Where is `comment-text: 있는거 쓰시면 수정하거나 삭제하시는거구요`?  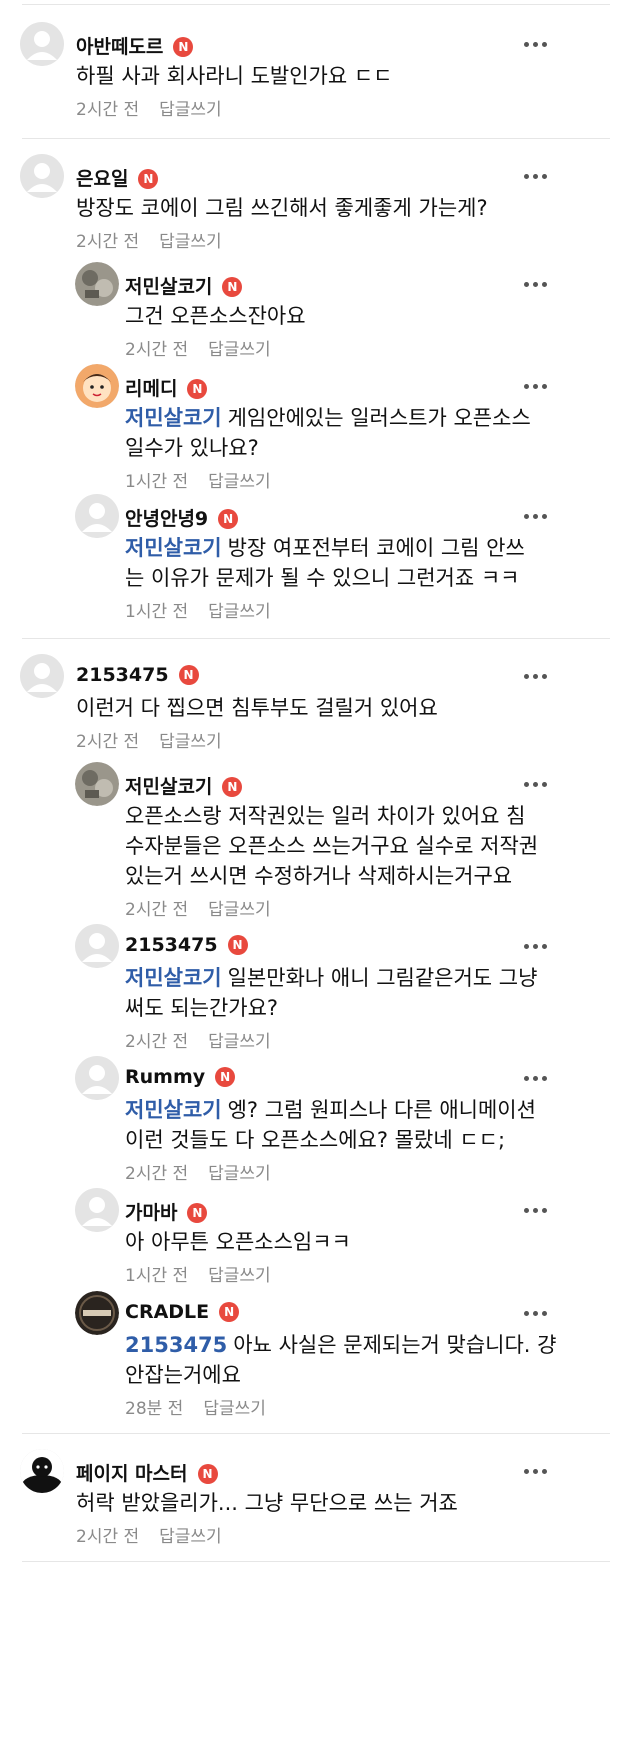
comment-text: 있는거 쓰시면 수정하거나 삭제하시는거구요 is located at coordinates (318, 876).